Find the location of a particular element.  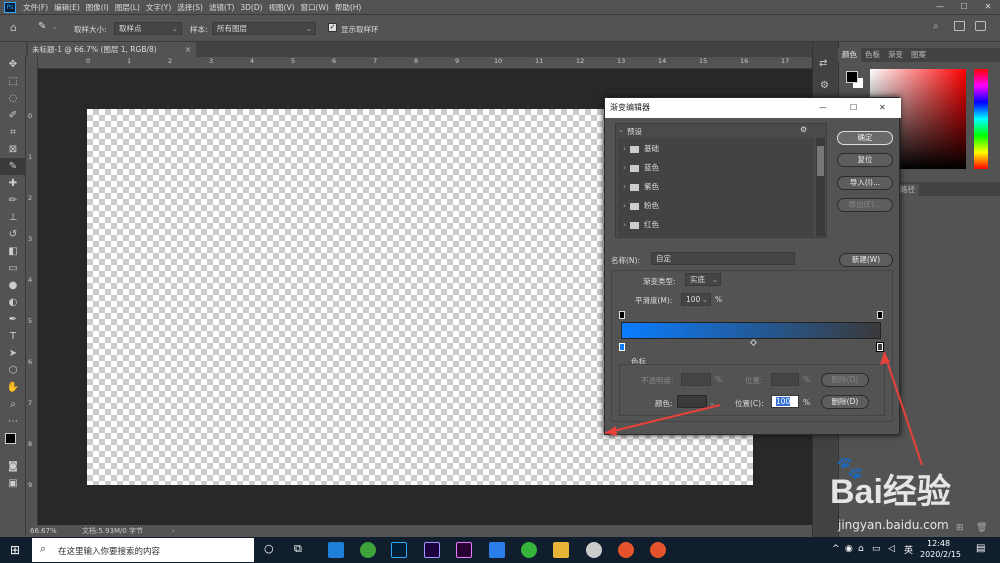

windows-start-icon: ⊞ is located at coordinates (15, 550).